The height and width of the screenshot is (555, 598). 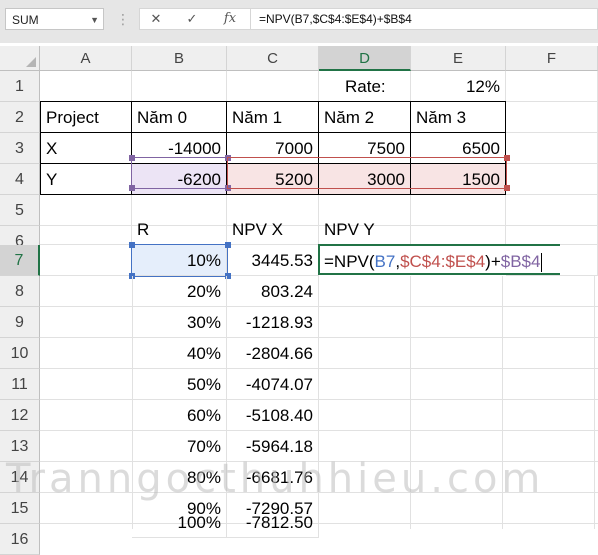 I want to click on cell-c6: NPV X, so click(x=273, y=229).